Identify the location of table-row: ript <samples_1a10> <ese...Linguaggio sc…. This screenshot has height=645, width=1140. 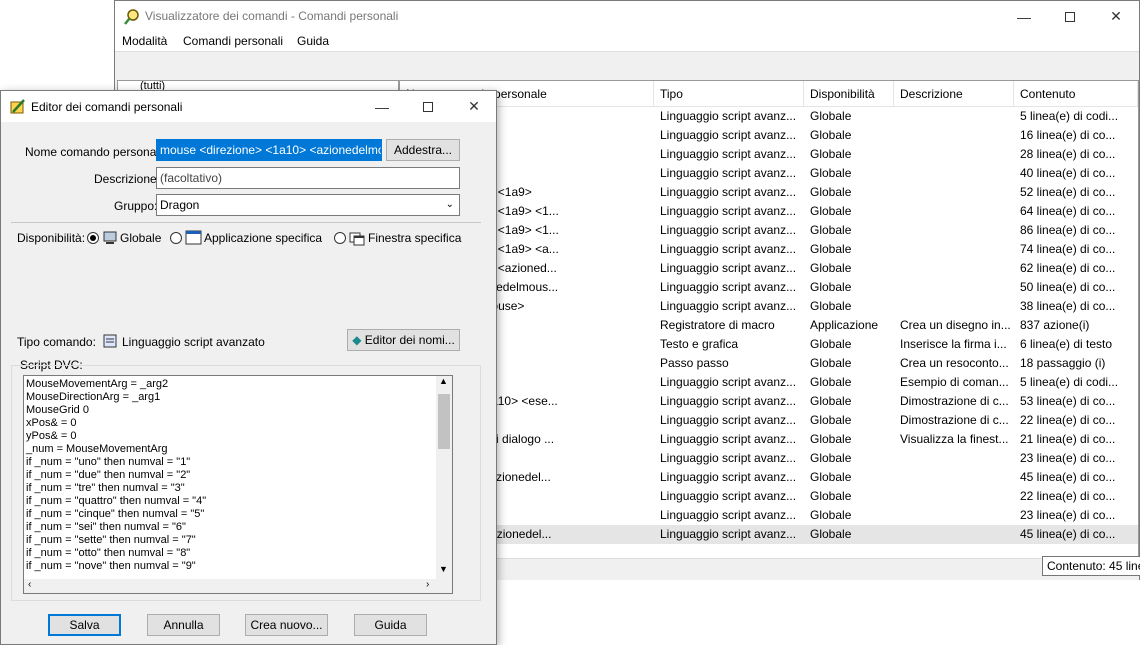
(769, 401).